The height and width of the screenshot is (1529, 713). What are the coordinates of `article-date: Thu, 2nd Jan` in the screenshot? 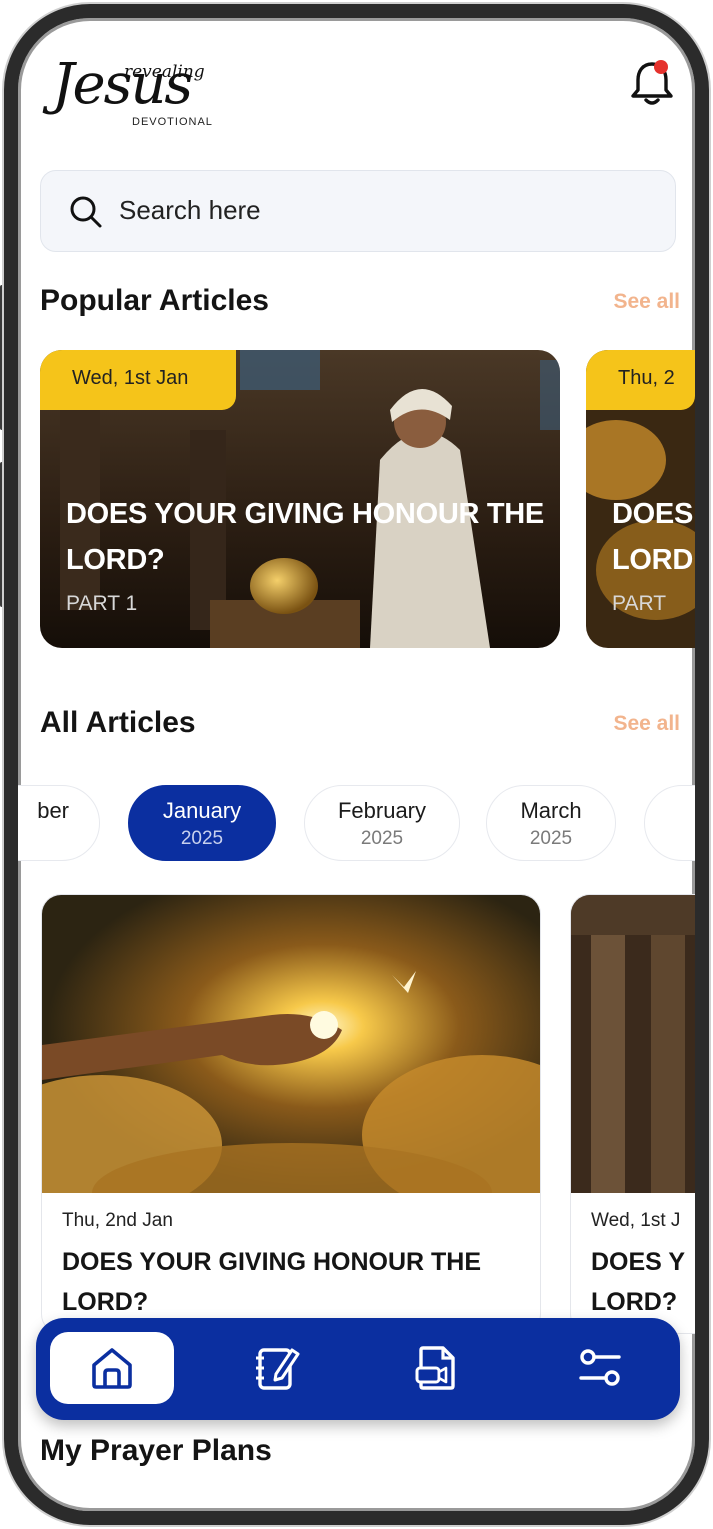 It's located at (117, 1220).